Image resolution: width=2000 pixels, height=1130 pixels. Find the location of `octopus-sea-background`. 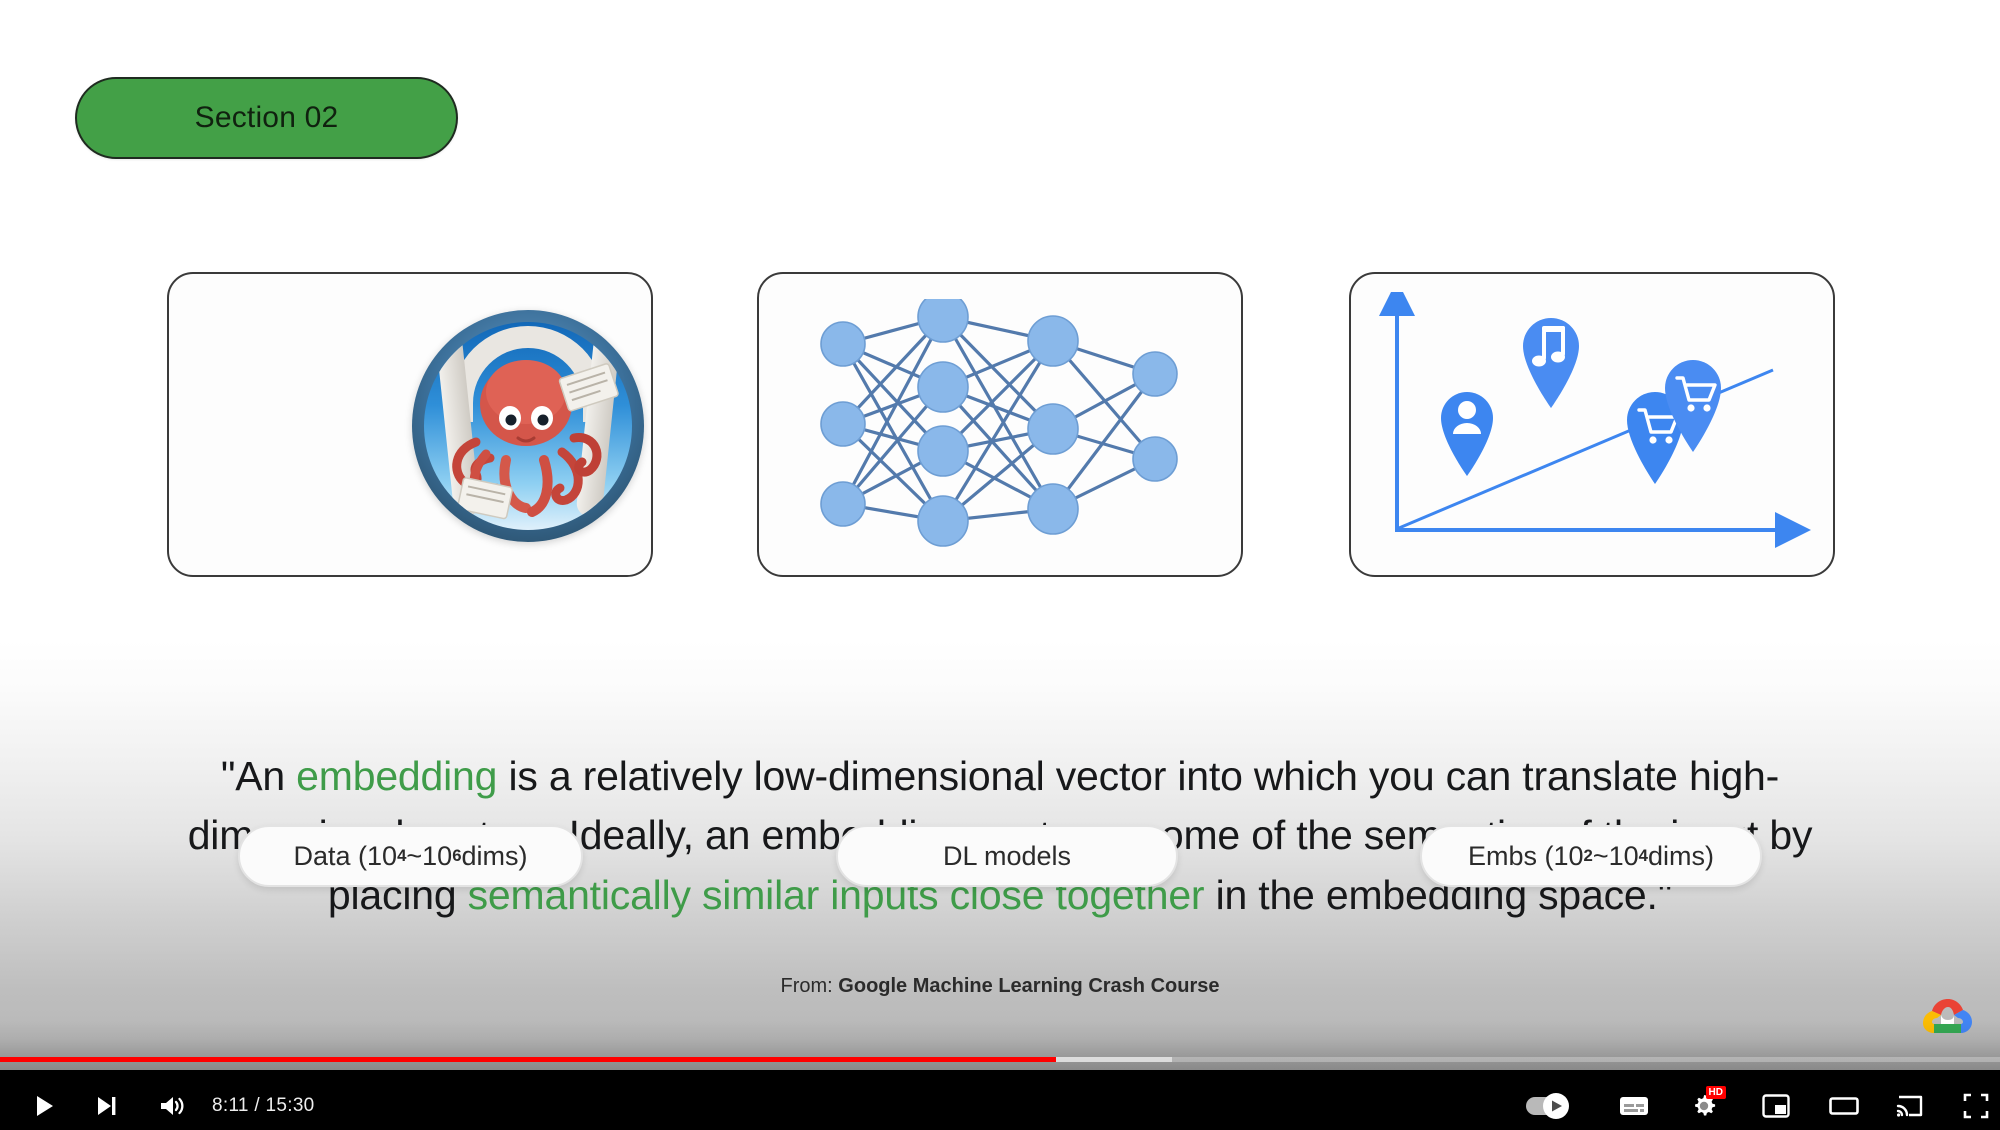

octopus-sea-background is located at coordinates (528, 426).